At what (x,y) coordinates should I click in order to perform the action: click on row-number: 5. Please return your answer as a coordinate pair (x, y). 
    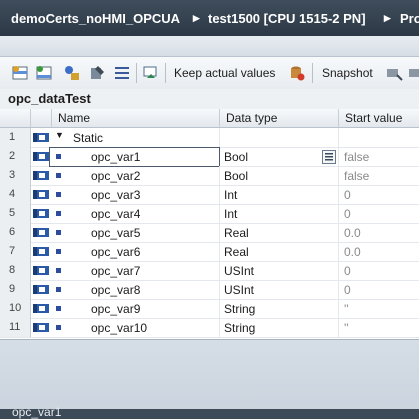
    Looking at the image, I should click on (15, 213).